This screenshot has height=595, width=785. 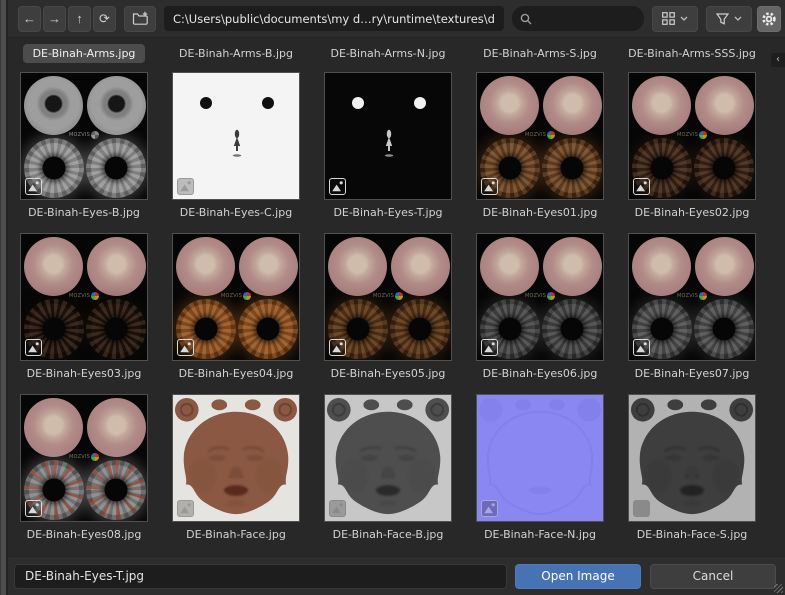 I want to click on up-arrow-icon: ↑, so click(x=79, y=18).